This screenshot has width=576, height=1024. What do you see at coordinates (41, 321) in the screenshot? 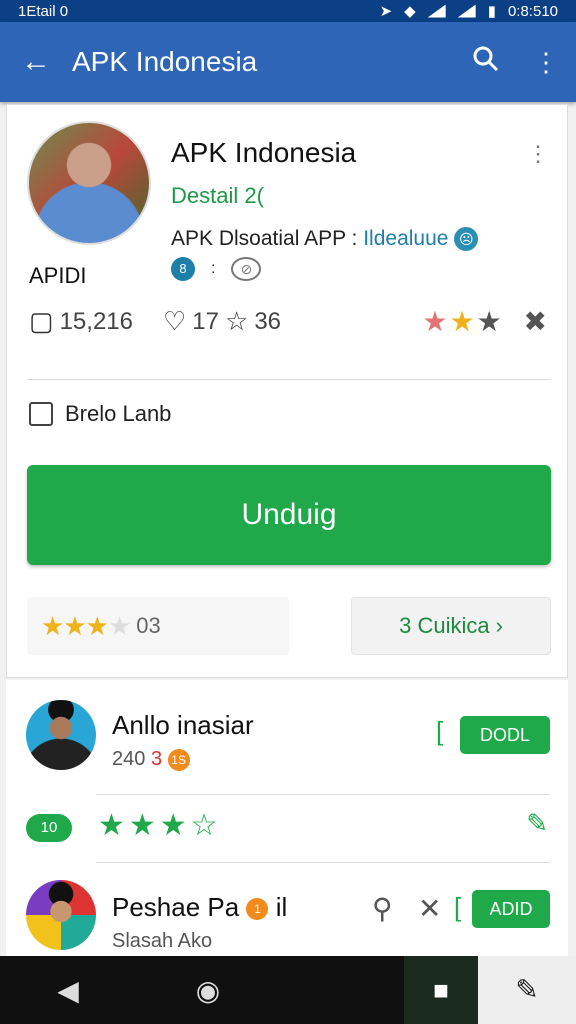
I see `download-count-icon: ▢` at bounding box center [41, 321].